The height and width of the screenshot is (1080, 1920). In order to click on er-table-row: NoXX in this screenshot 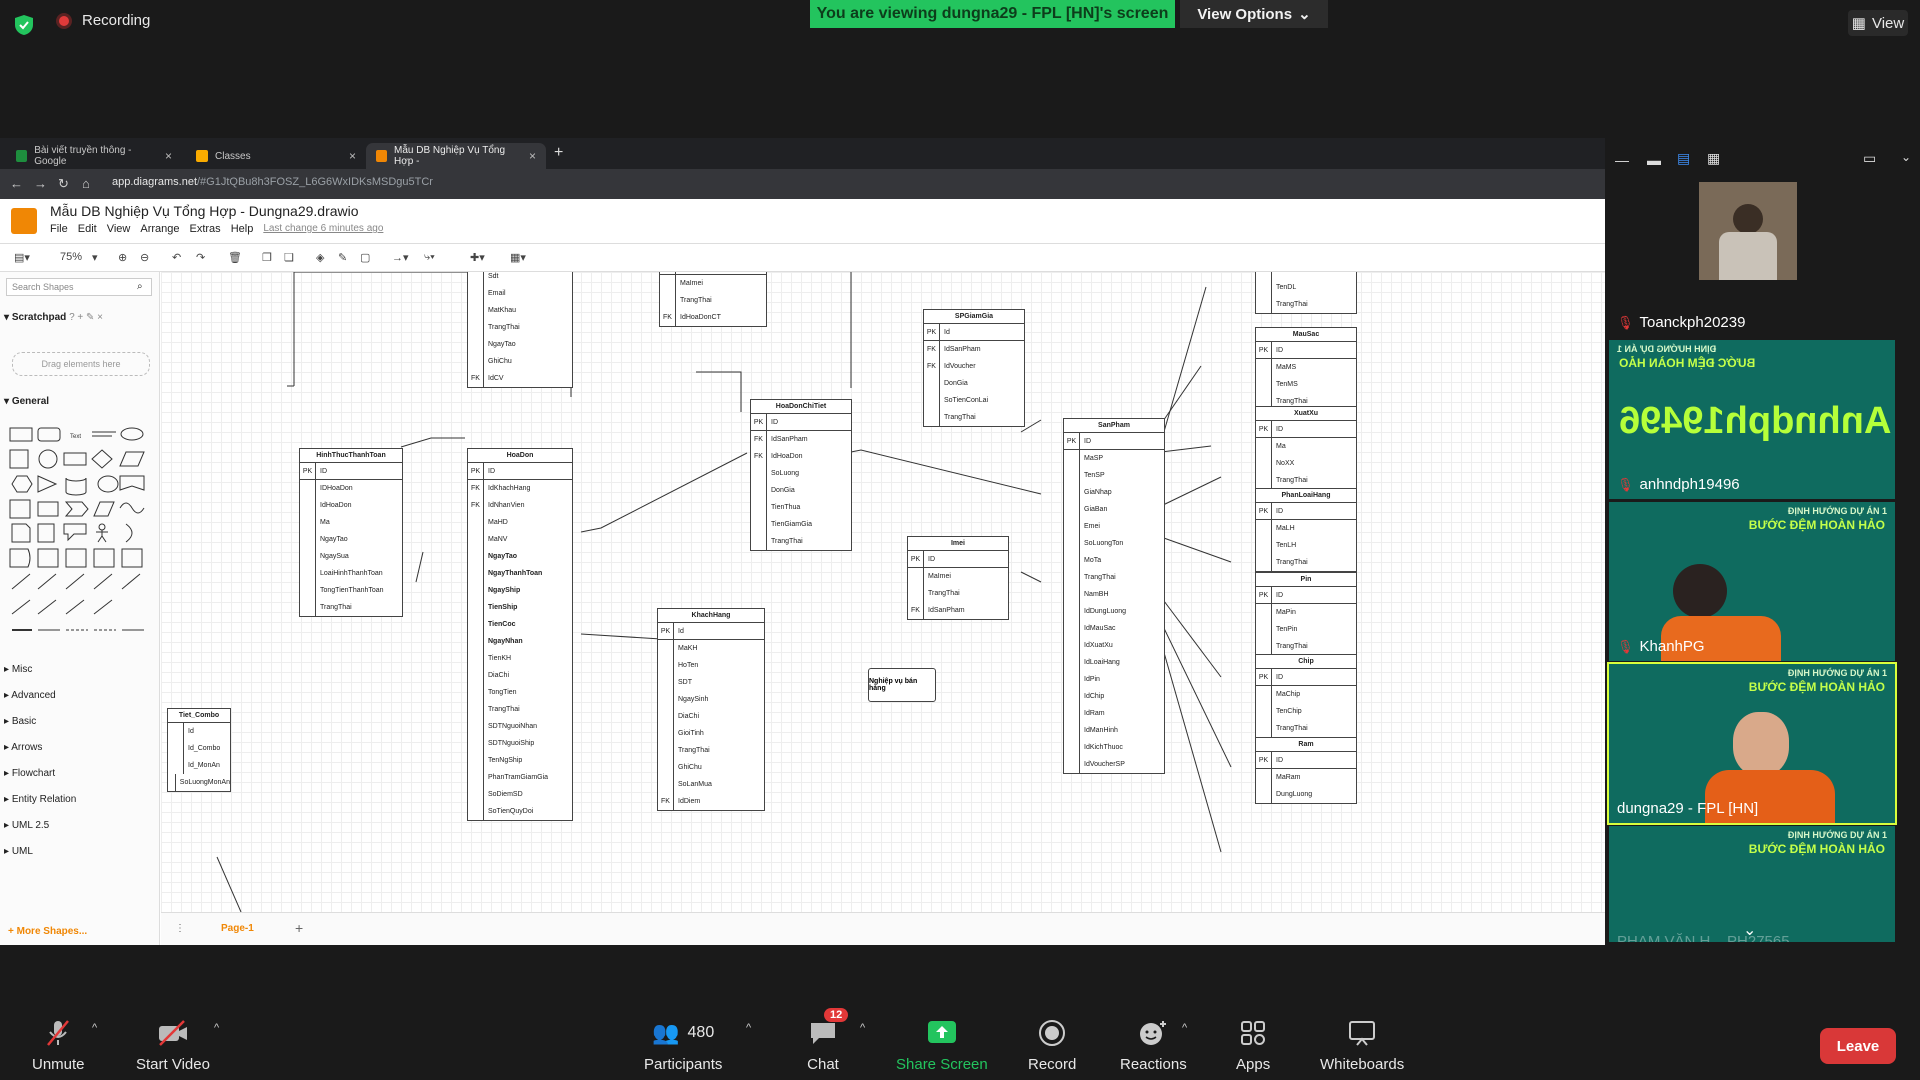, I will do `click(1306, 463)`.